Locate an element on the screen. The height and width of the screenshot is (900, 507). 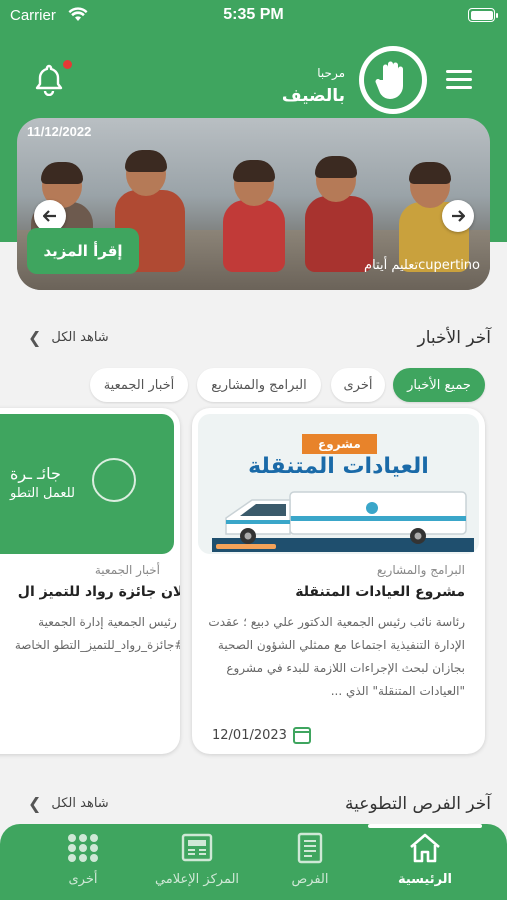
calendar-icon is located at coordinates (301, 735).